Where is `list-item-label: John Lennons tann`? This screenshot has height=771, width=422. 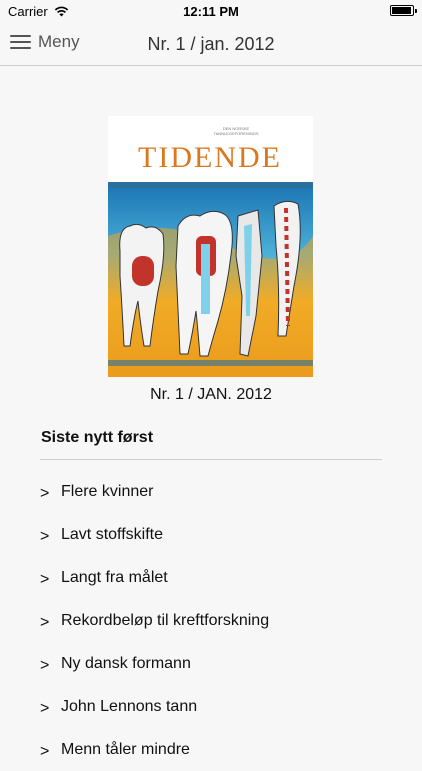
list-item-label: John Lennons tann is located at coordinates (129, 707).